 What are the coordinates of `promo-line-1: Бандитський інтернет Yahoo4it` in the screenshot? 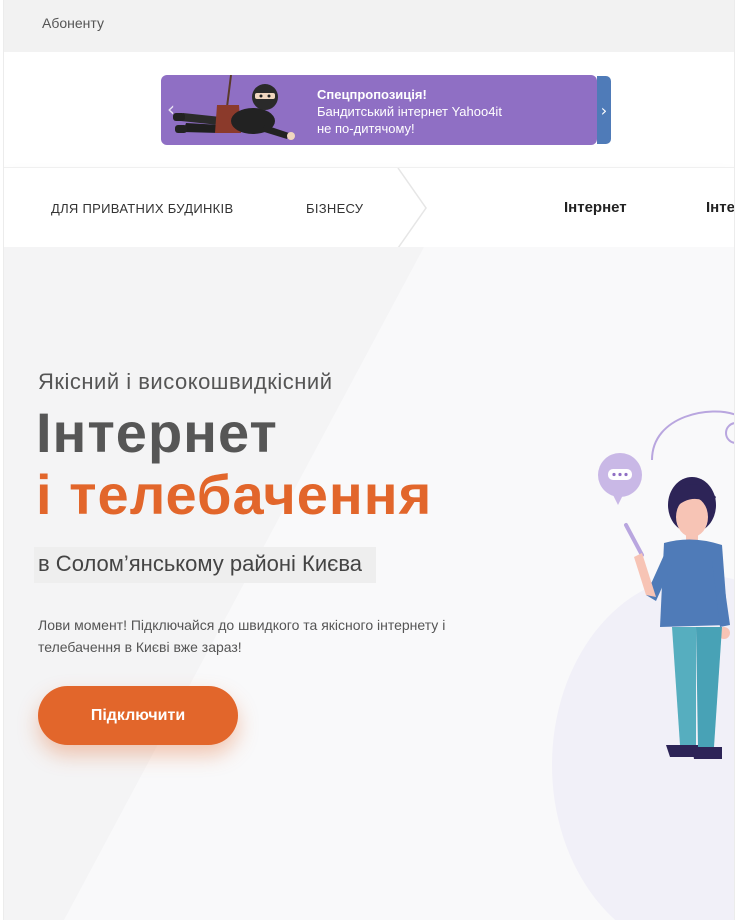 It's located at (409, 111).